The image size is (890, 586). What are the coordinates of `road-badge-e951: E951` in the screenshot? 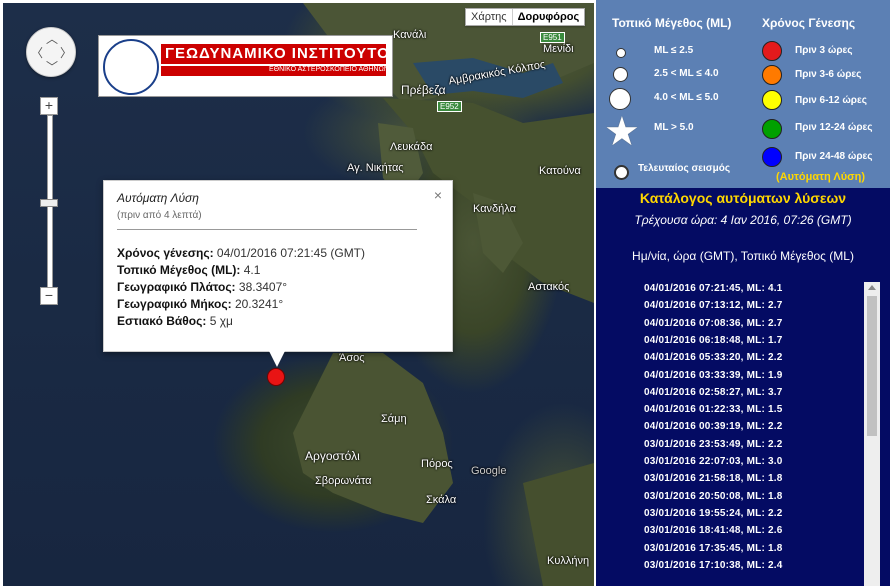 It's located at (552, 37).